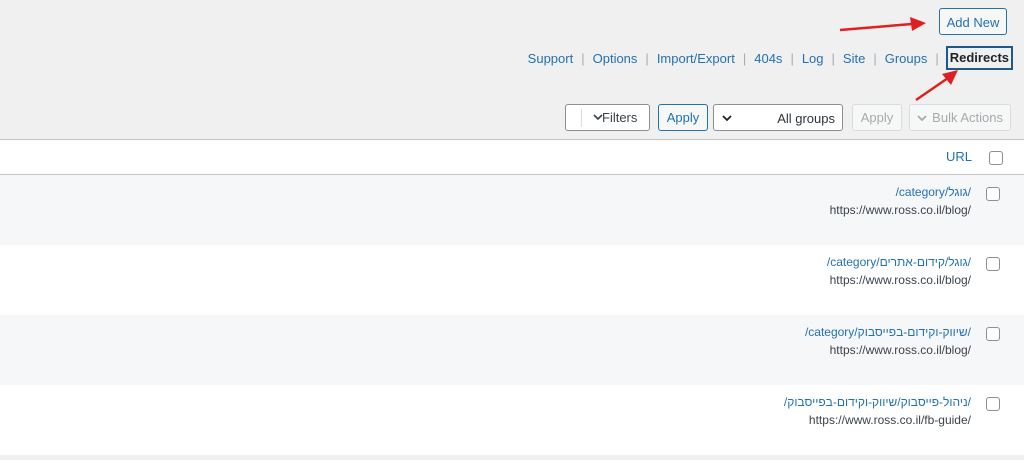  I want to click on url-column-header: URL, so click(959, 156).